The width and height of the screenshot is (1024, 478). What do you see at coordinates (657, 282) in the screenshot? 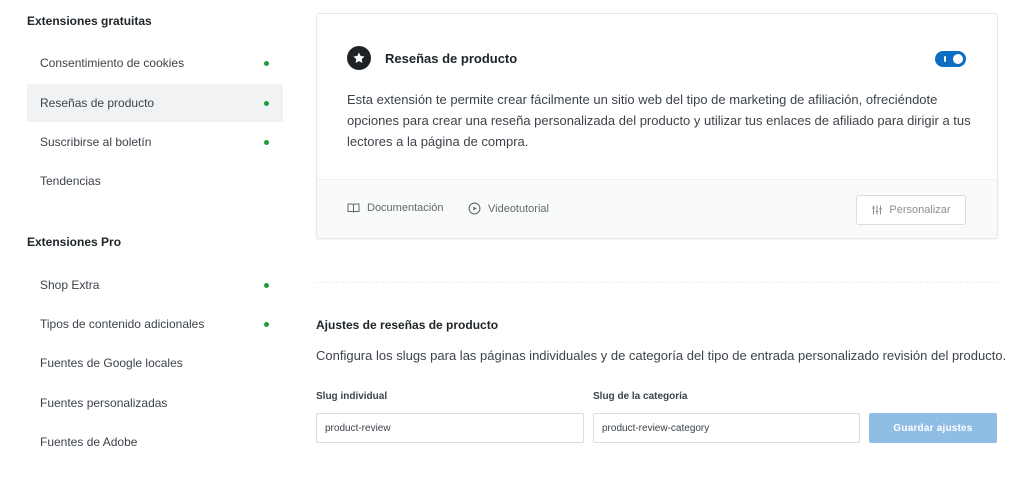
I see `section-divider` at bounding box center [657, 282].